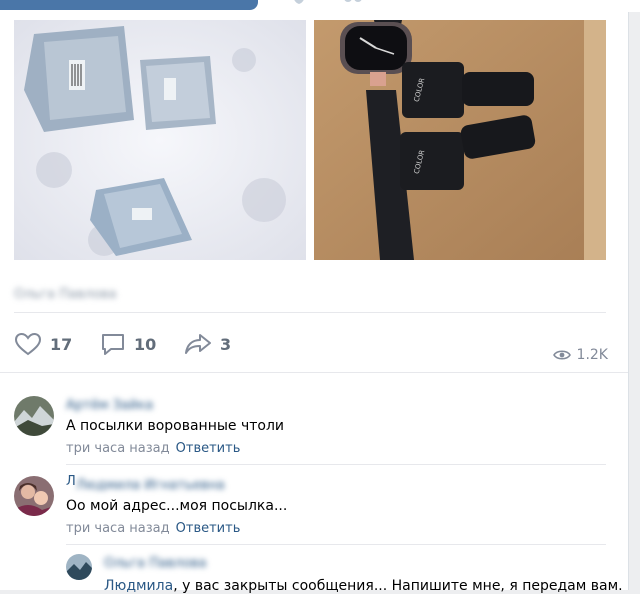 The height and width of the screenshot is (594, 640). I want to click on photo-source-author: Ольга Павлова, so click(78, 295).